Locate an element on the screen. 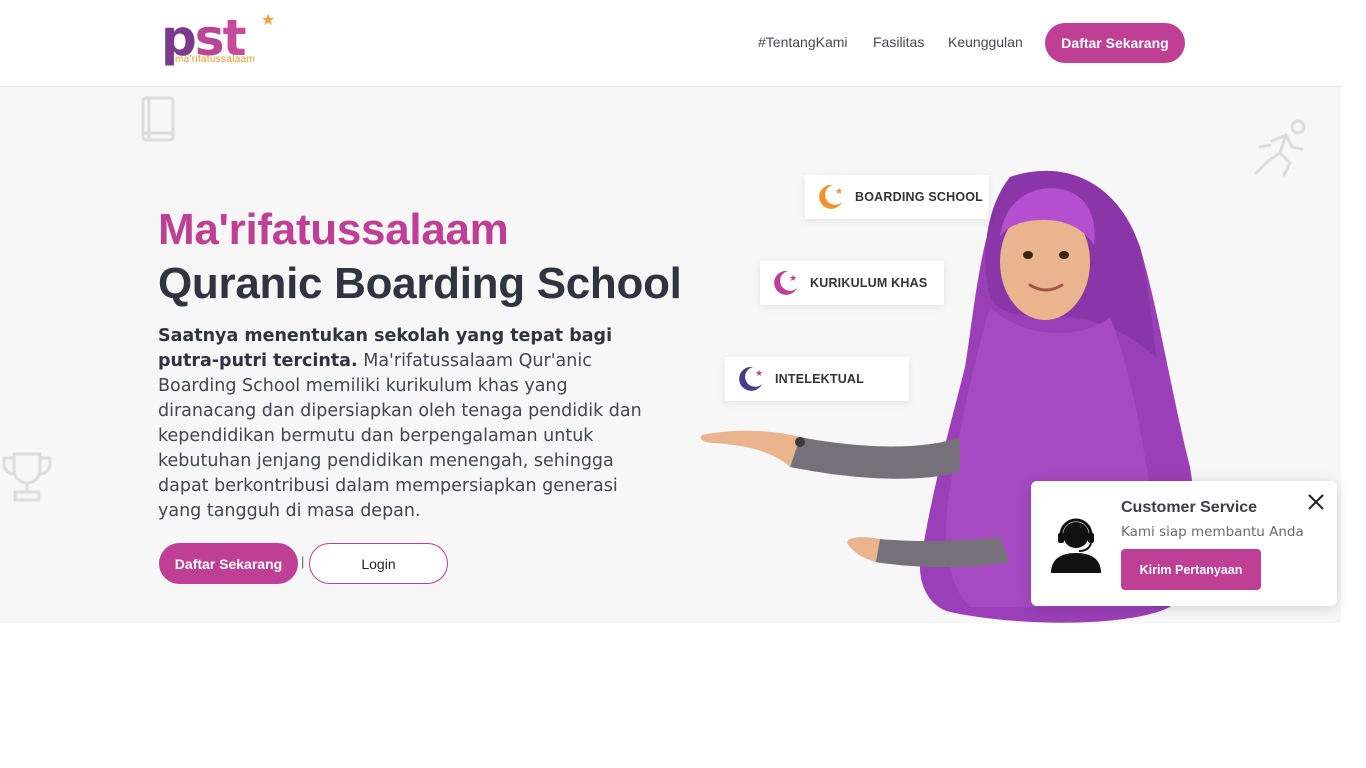 This screenshot has height=768, width=1366. logo: pst ★ ma'rifatussalaam is located at coordinates (220, 40).